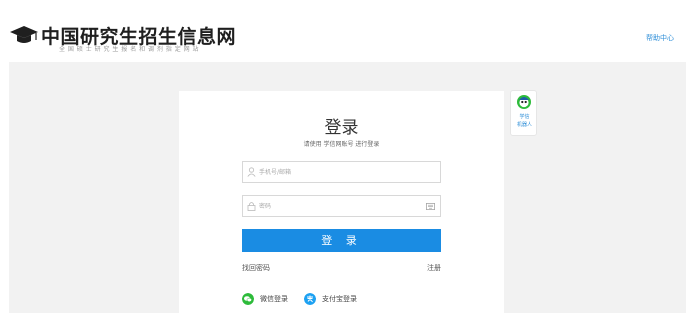 This screenshot has width=693, height=313. What do you see at coordinates (524, 125) in the screenshot?
I see `robot-label-line2: 机器人` at bounding box center [524, 125].